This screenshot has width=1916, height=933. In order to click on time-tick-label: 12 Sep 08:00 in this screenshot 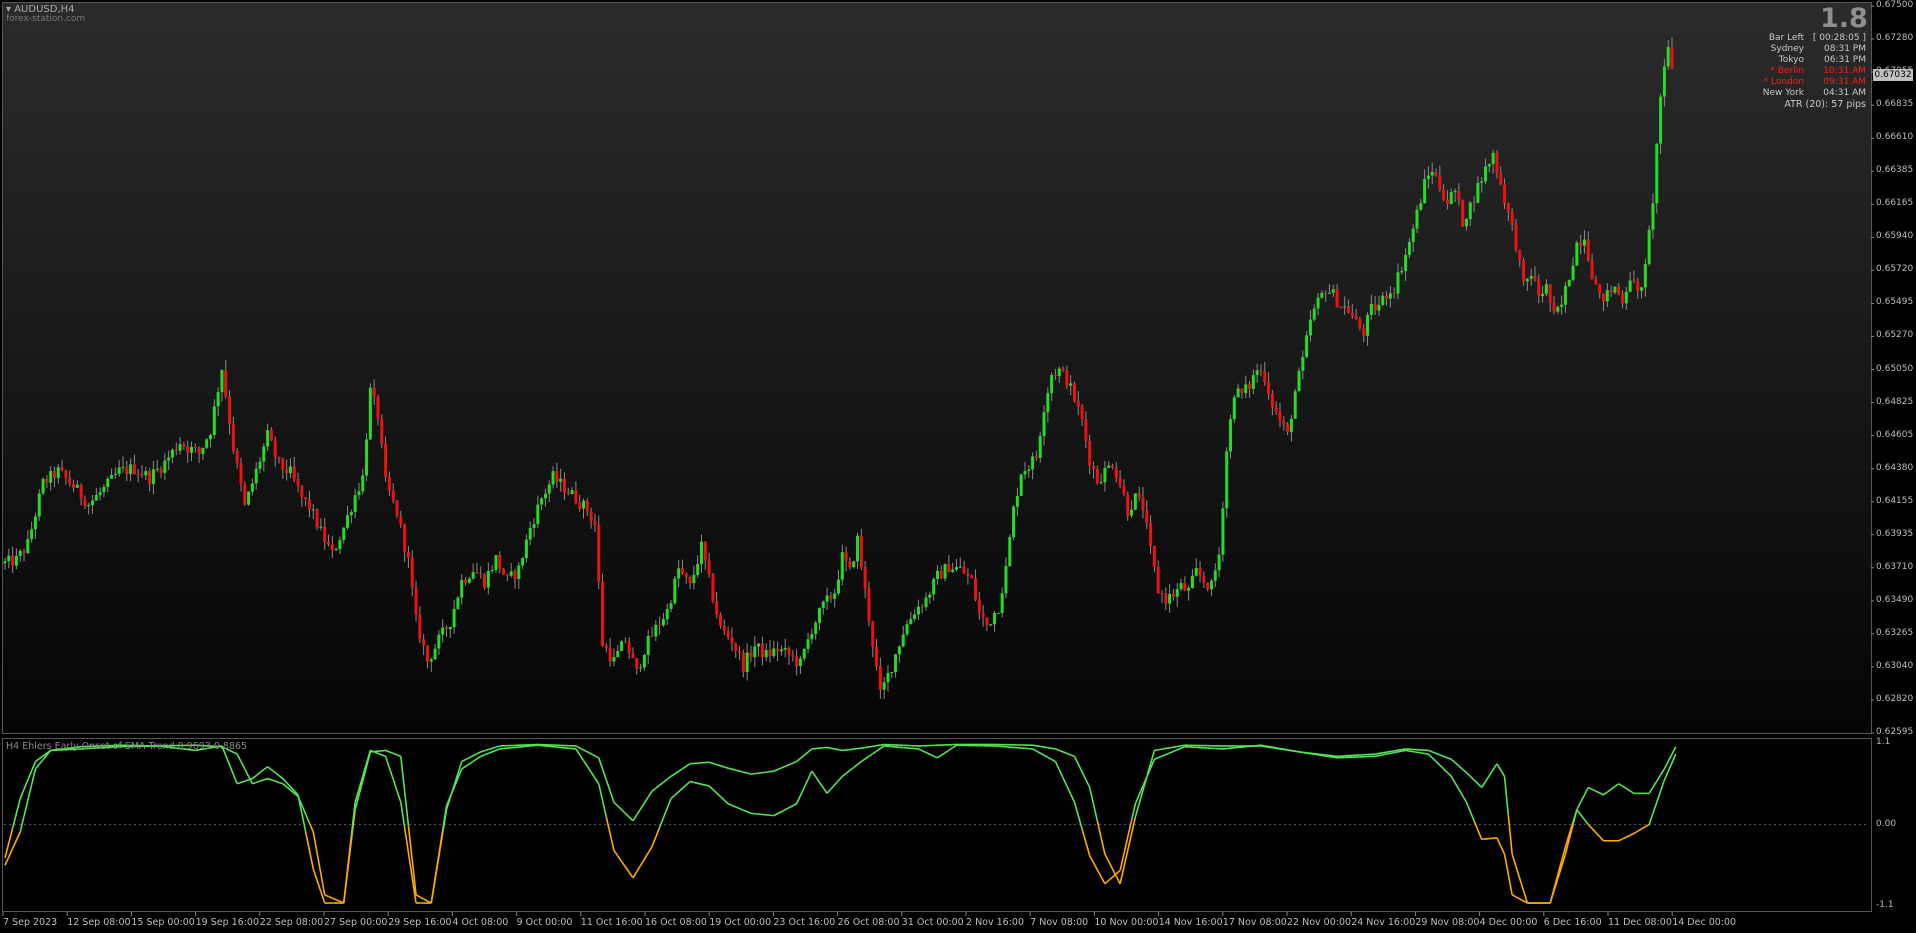, I will do `click(99, 922)`.